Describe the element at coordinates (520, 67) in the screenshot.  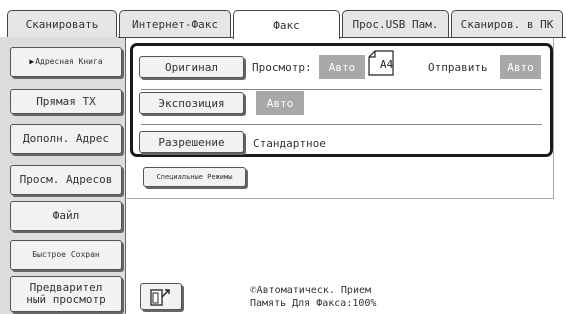
I see `send-value: Авто` at that location.